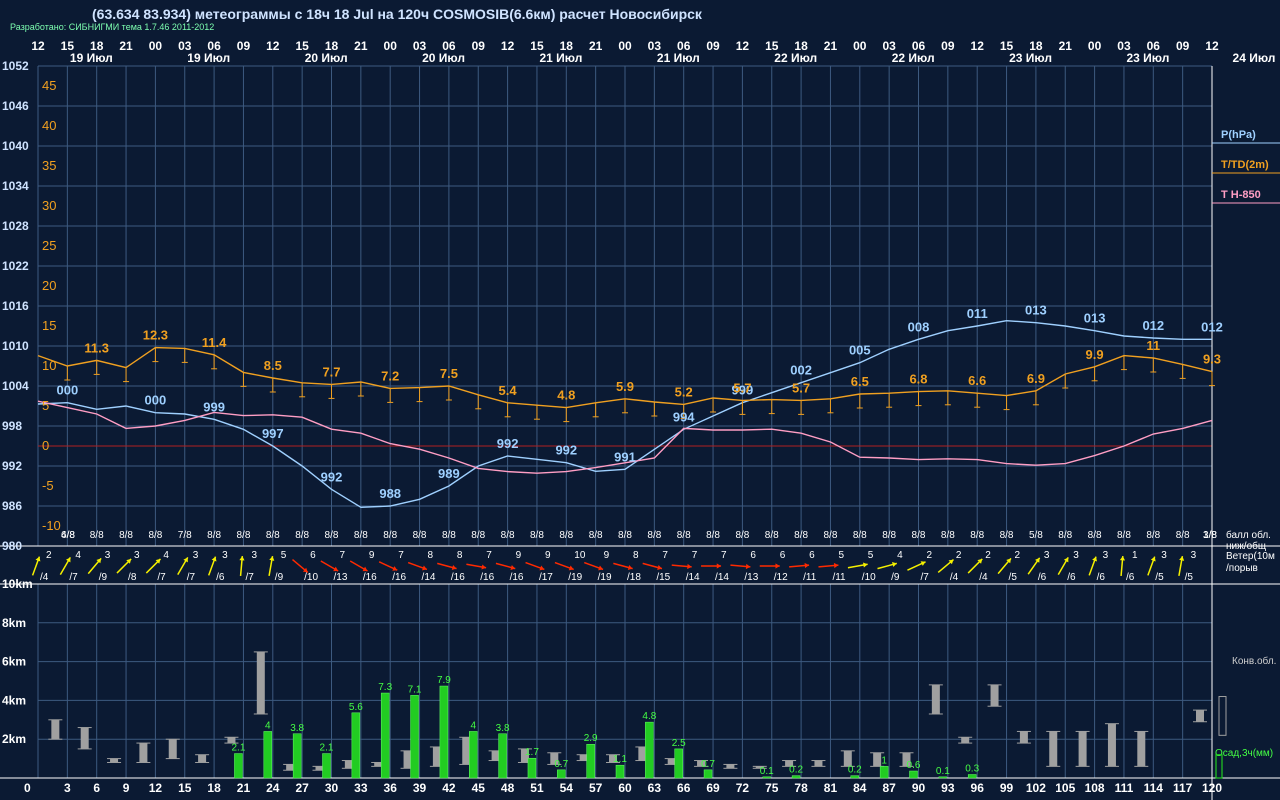 This screenshot has height=800, width=1280. Describe the element at coordinates (96, 788) in the screenshot. I see `step-tick-label: 6` at that location.